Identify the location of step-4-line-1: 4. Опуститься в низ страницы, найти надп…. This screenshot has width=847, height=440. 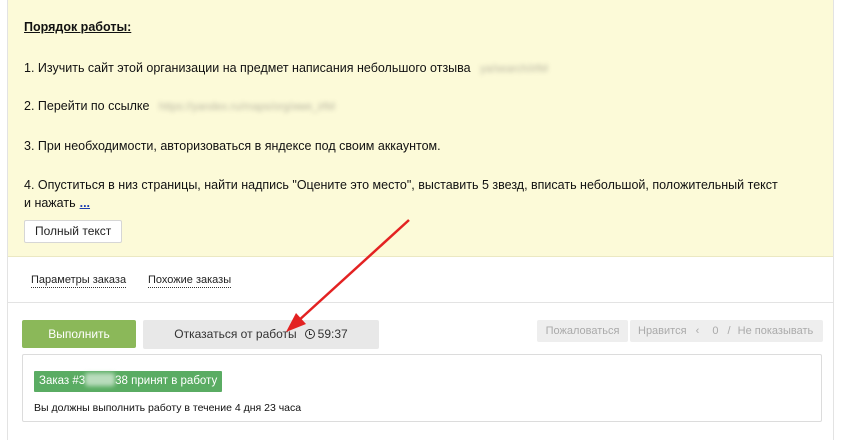
(401, 185).